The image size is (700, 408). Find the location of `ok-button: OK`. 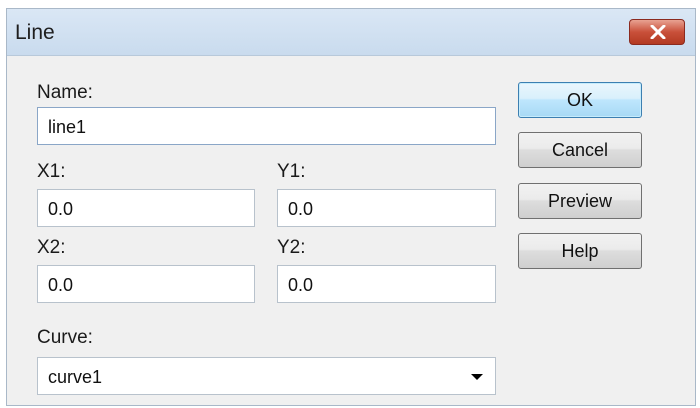

ok-button: OK is located at coordinates (580, 100).